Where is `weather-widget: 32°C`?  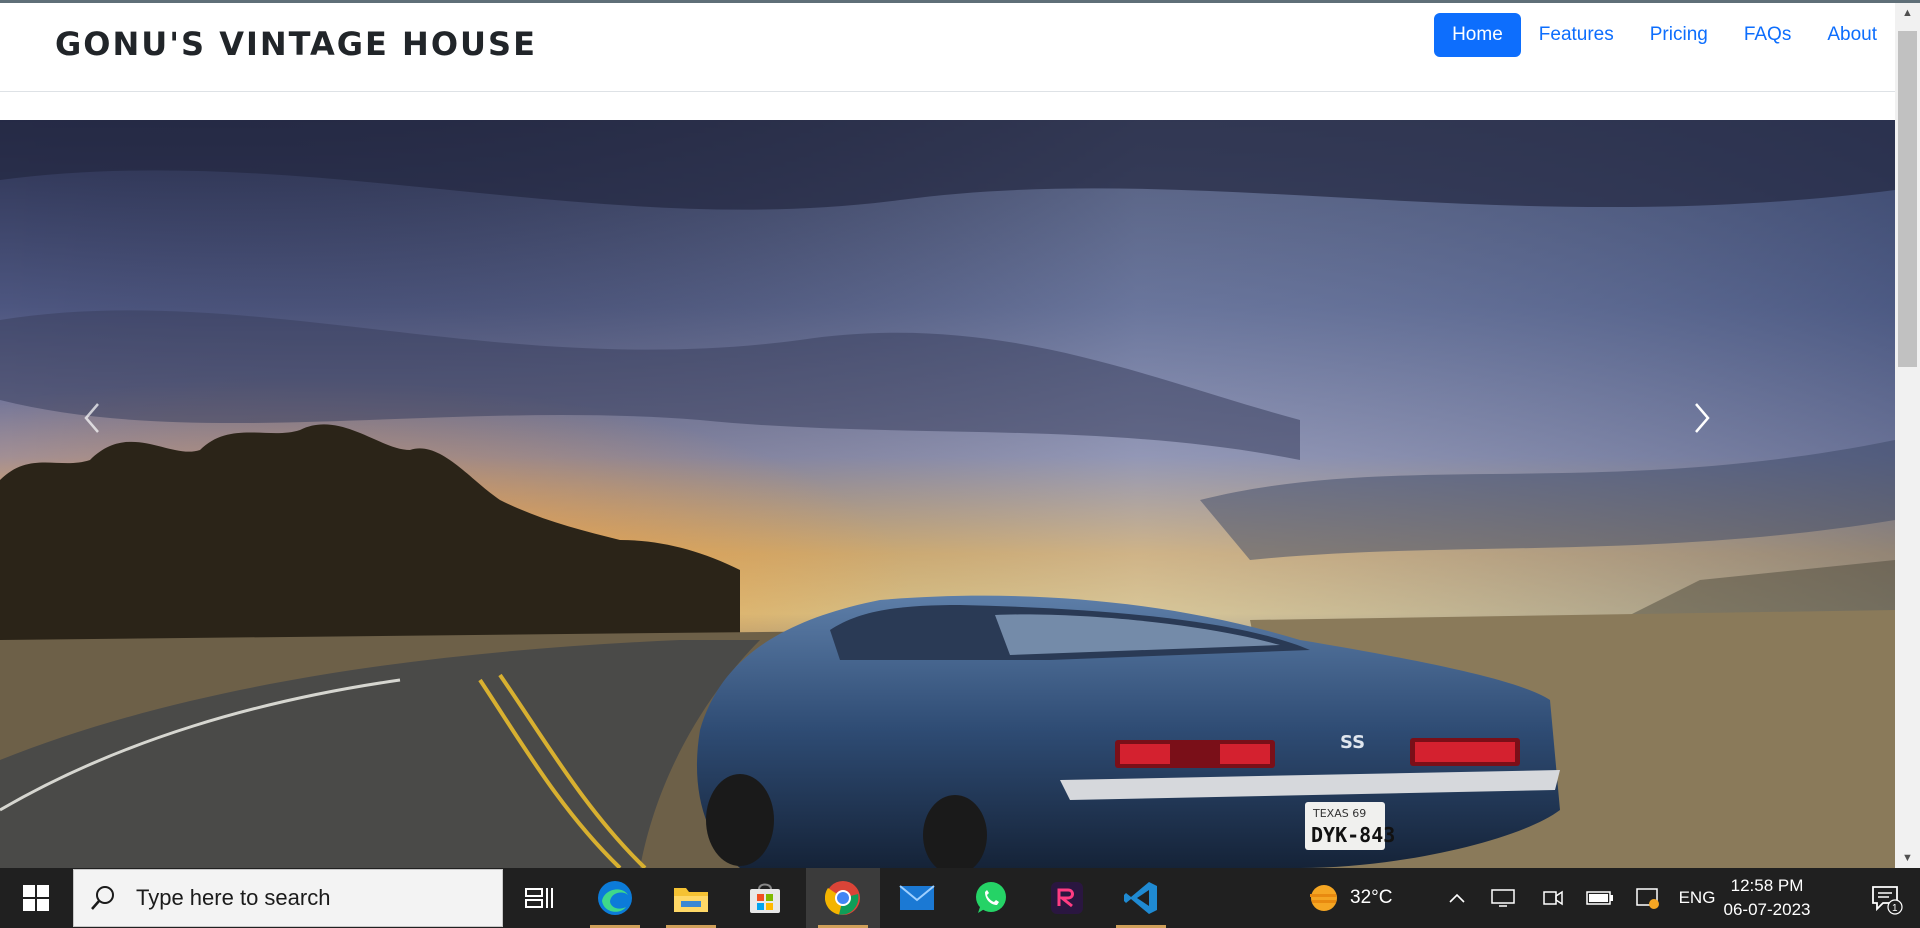
weather-widget: 32°C is located at coordinates (1361, 898).